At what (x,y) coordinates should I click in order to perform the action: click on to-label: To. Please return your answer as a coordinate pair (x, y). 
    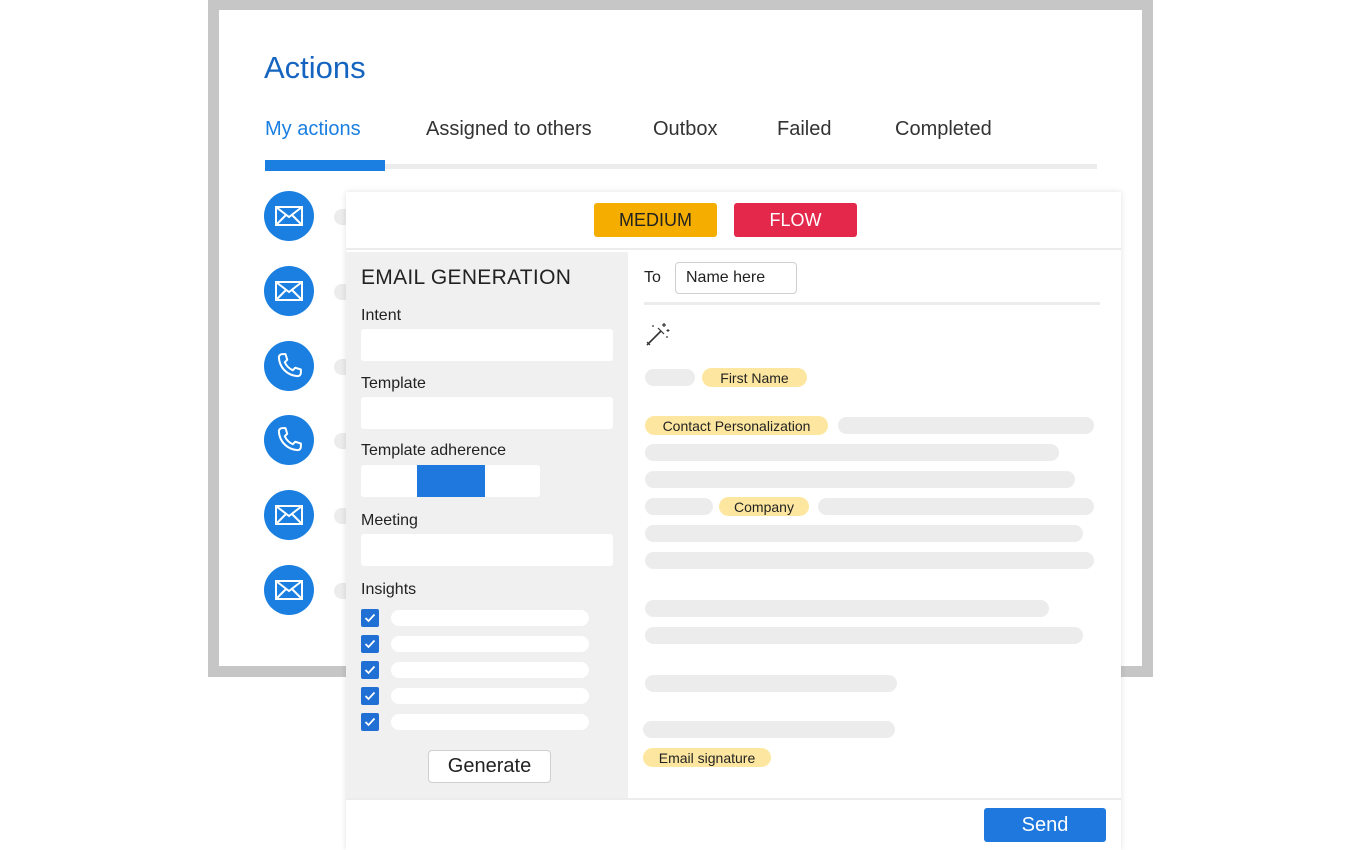
    Looking at the image, I should click on (652, 277).